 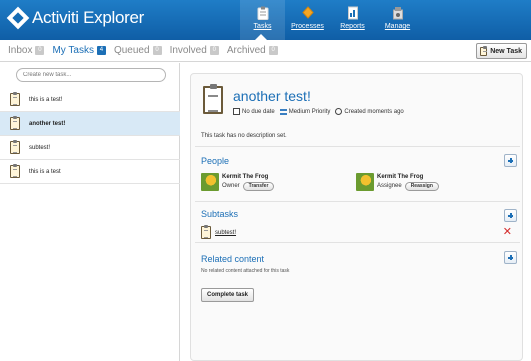 What do you see at coordinates (273, 50) in the screenshot?
I see `tab-archived-count: 0` at bounding box center [273, 50].